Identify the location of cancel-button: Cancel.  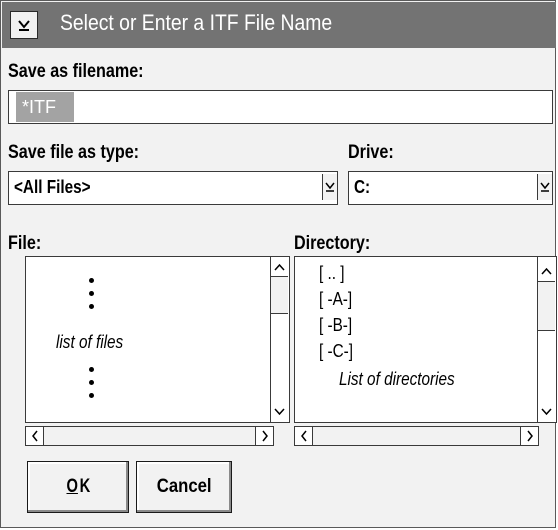
(184, 487).